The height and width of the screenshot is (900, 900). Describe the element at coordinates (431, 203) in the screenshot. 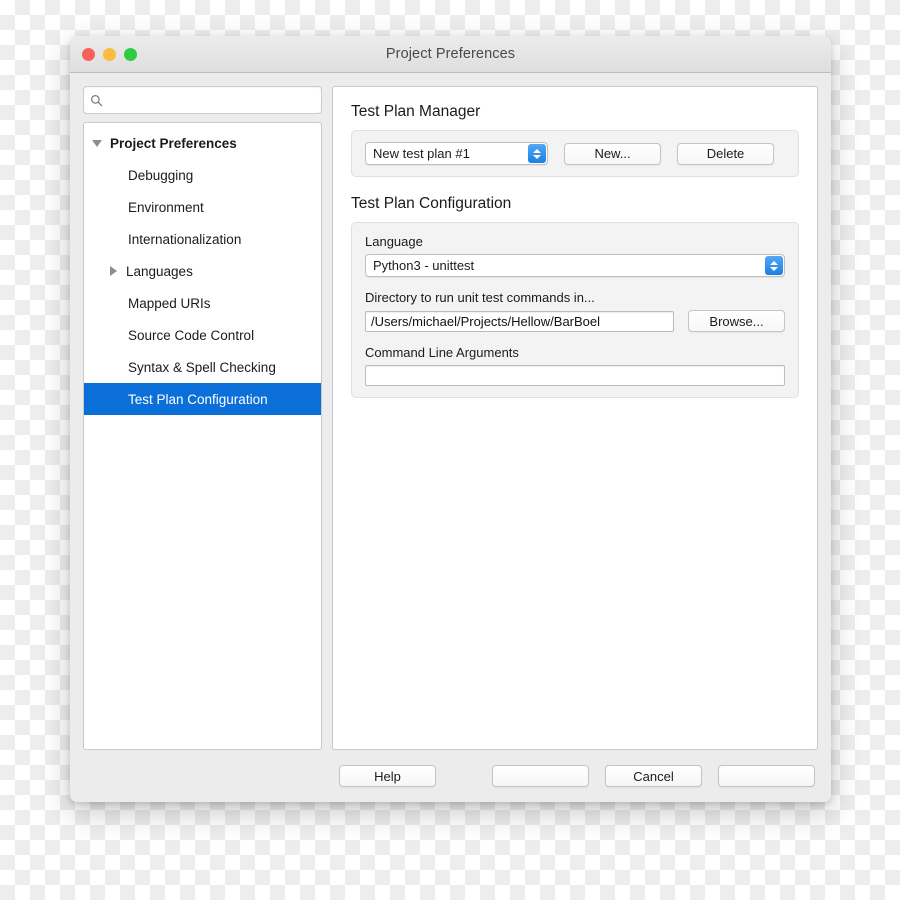

I see `test-plan-configuration-heading: Test Plan Configuration` at that location.